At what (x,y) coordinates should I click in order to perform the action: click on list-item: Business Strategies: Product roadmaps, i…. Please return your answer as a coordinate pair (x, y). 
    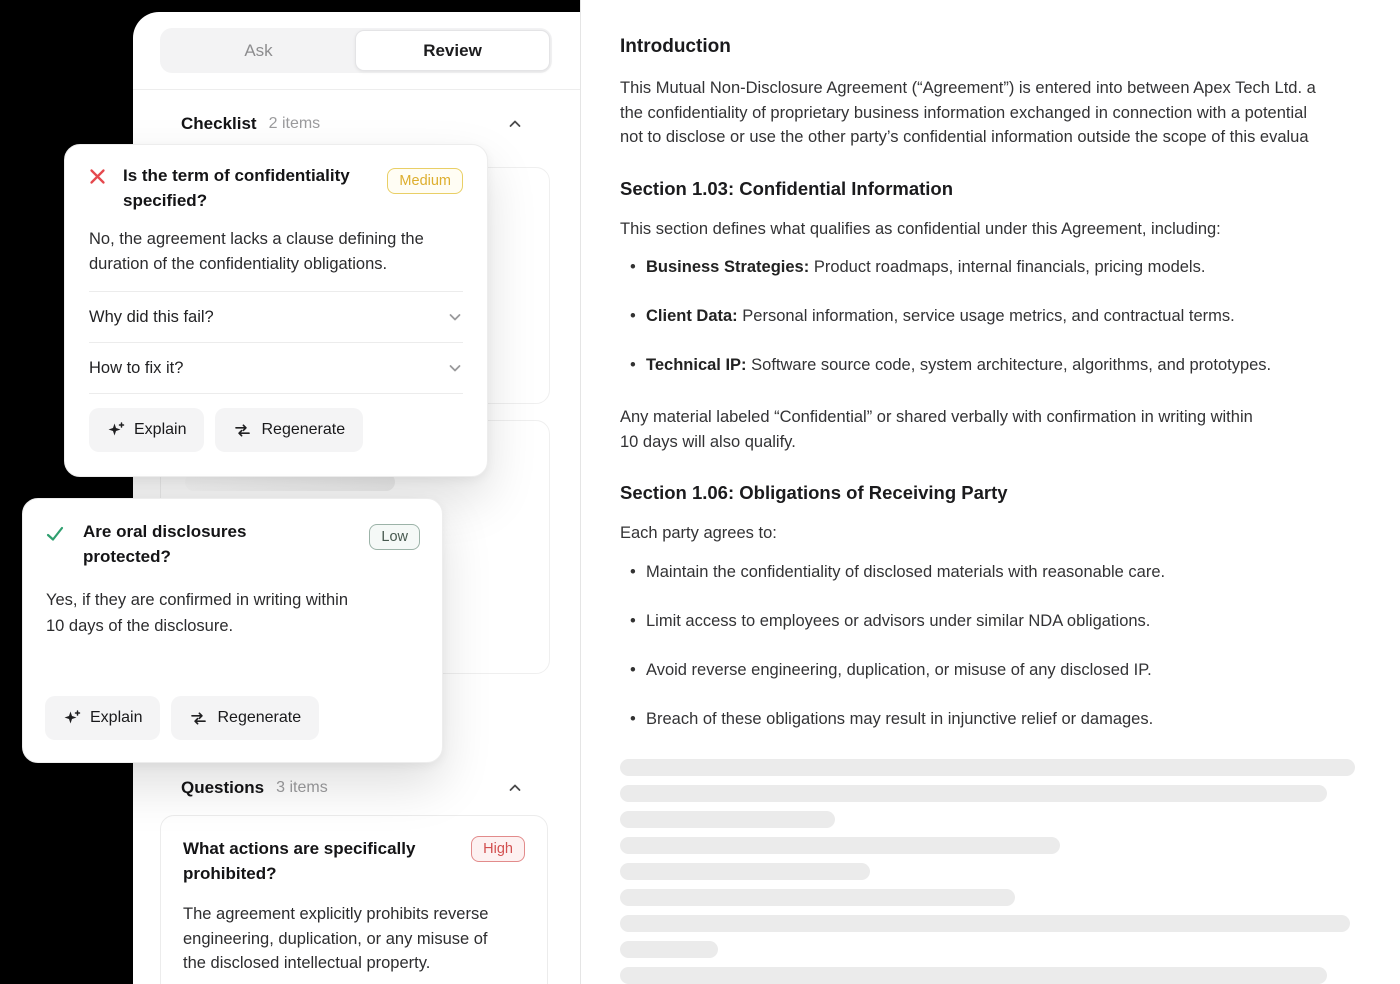
    Looking at the image, I should click on (1010, 267).